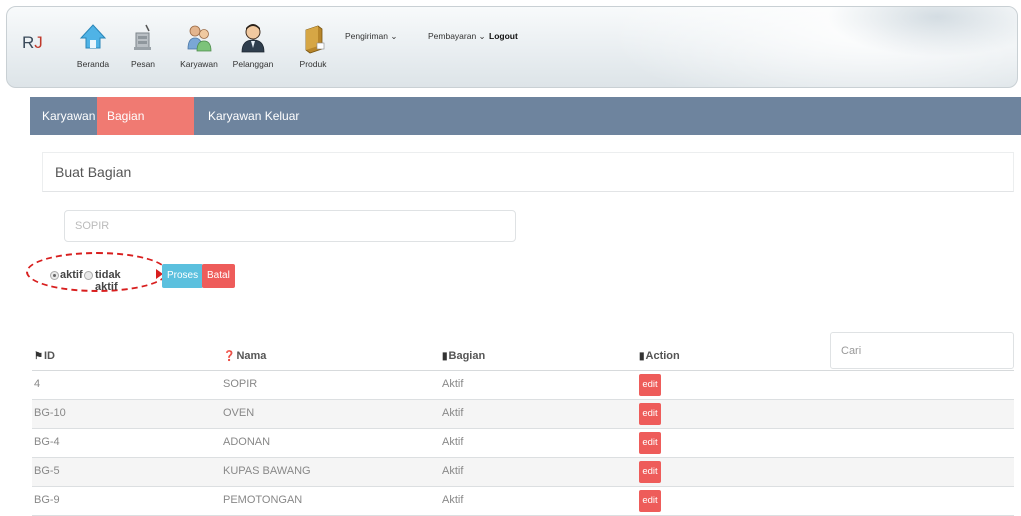 The width and height of the screenshot is (1021, 516). I want to click on col-bagian-header: ▮Bagian, so click(463, 356).